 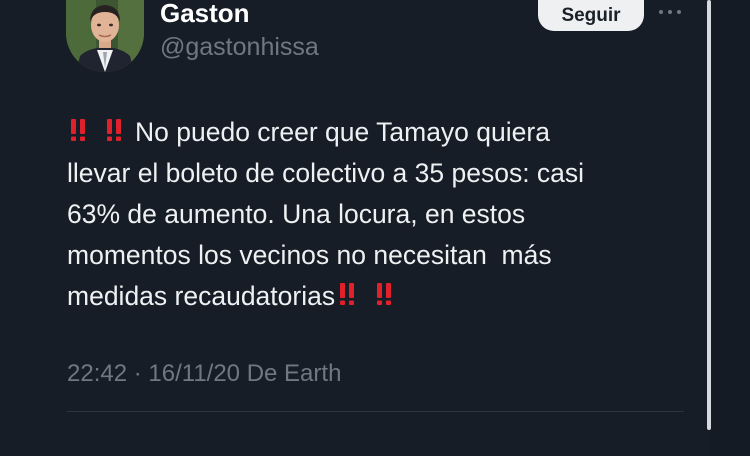 What do you see at coordinates (201, 296) in the screenshot?
I see `tweet-line-5: medidas recaudatorias` at bounding box center [201, 296].